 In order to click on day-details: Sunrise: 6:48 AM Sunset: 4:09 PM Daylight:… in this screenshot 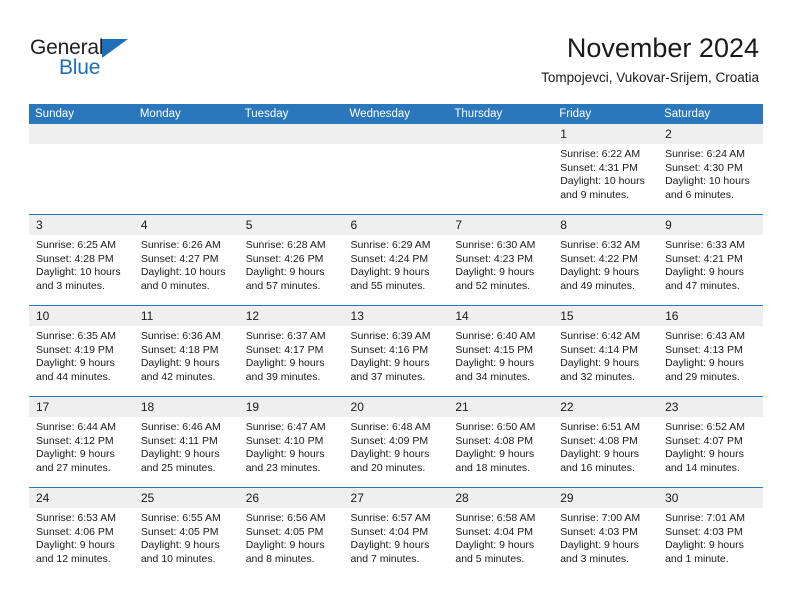, I will do `click(396, 446)`.